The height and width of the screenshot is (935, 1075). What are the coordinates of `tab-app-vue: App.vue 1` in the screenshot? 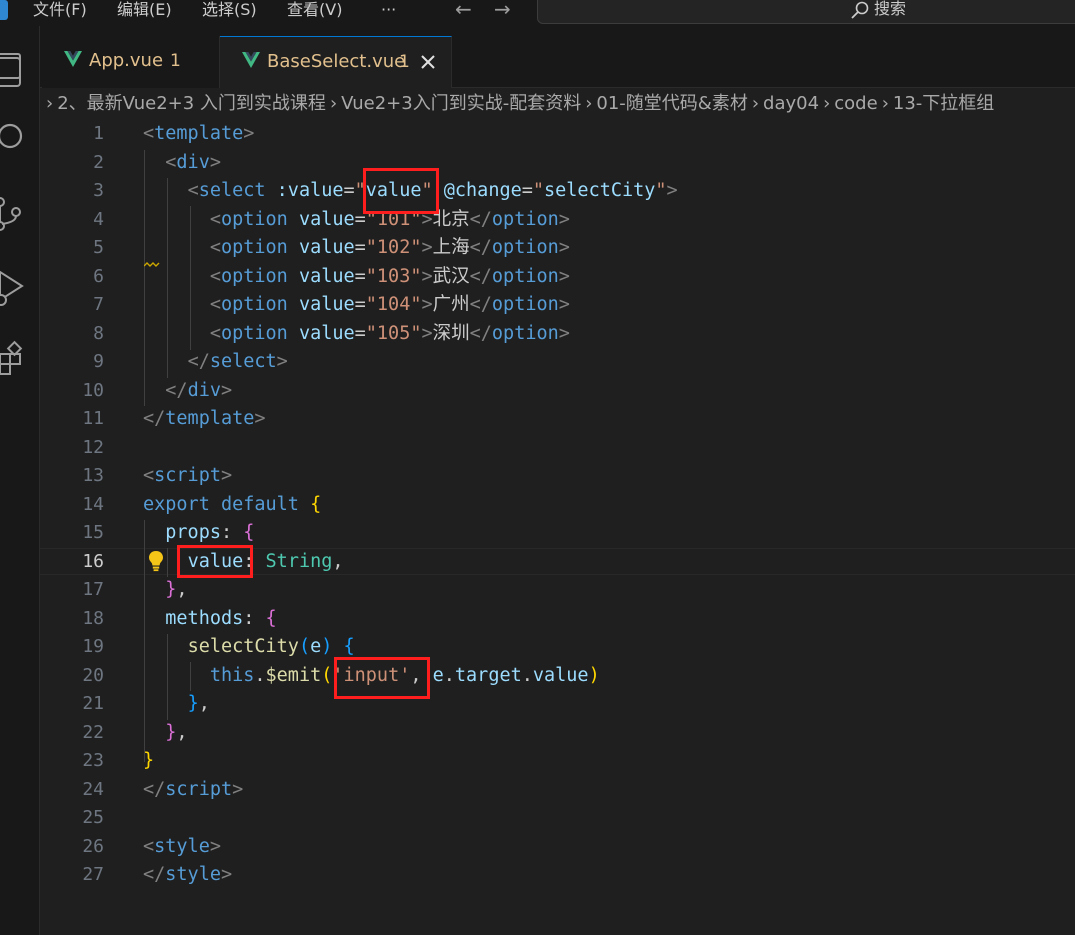 It's located at (131, 62).